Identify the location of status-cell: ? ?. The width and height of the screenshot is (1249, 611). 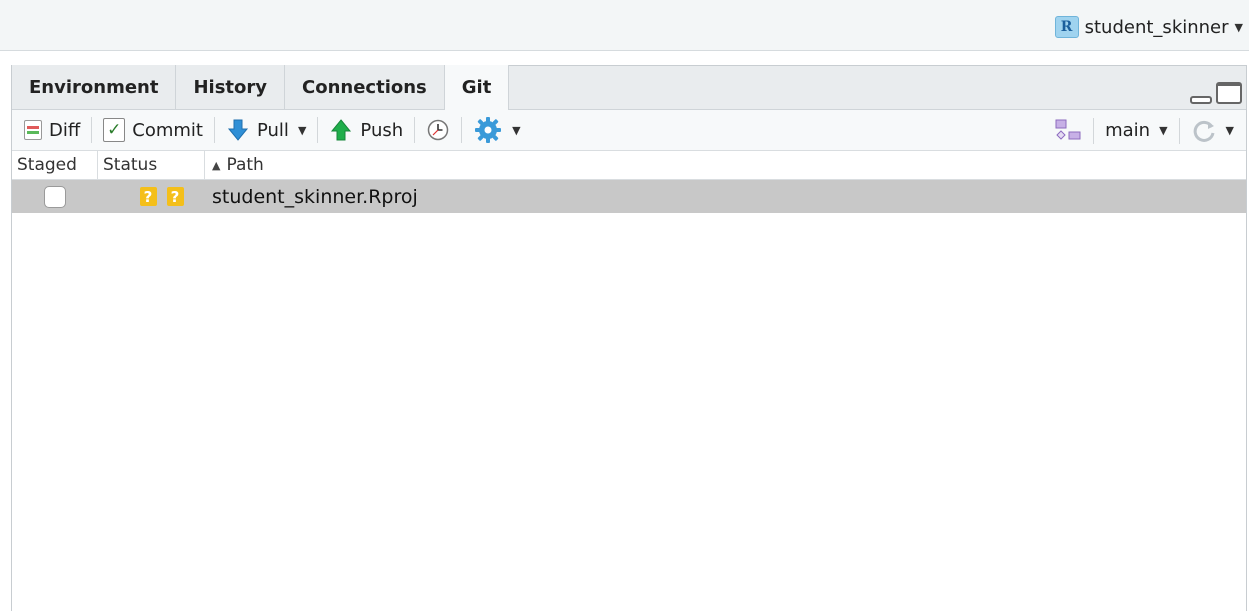
(151, 196).